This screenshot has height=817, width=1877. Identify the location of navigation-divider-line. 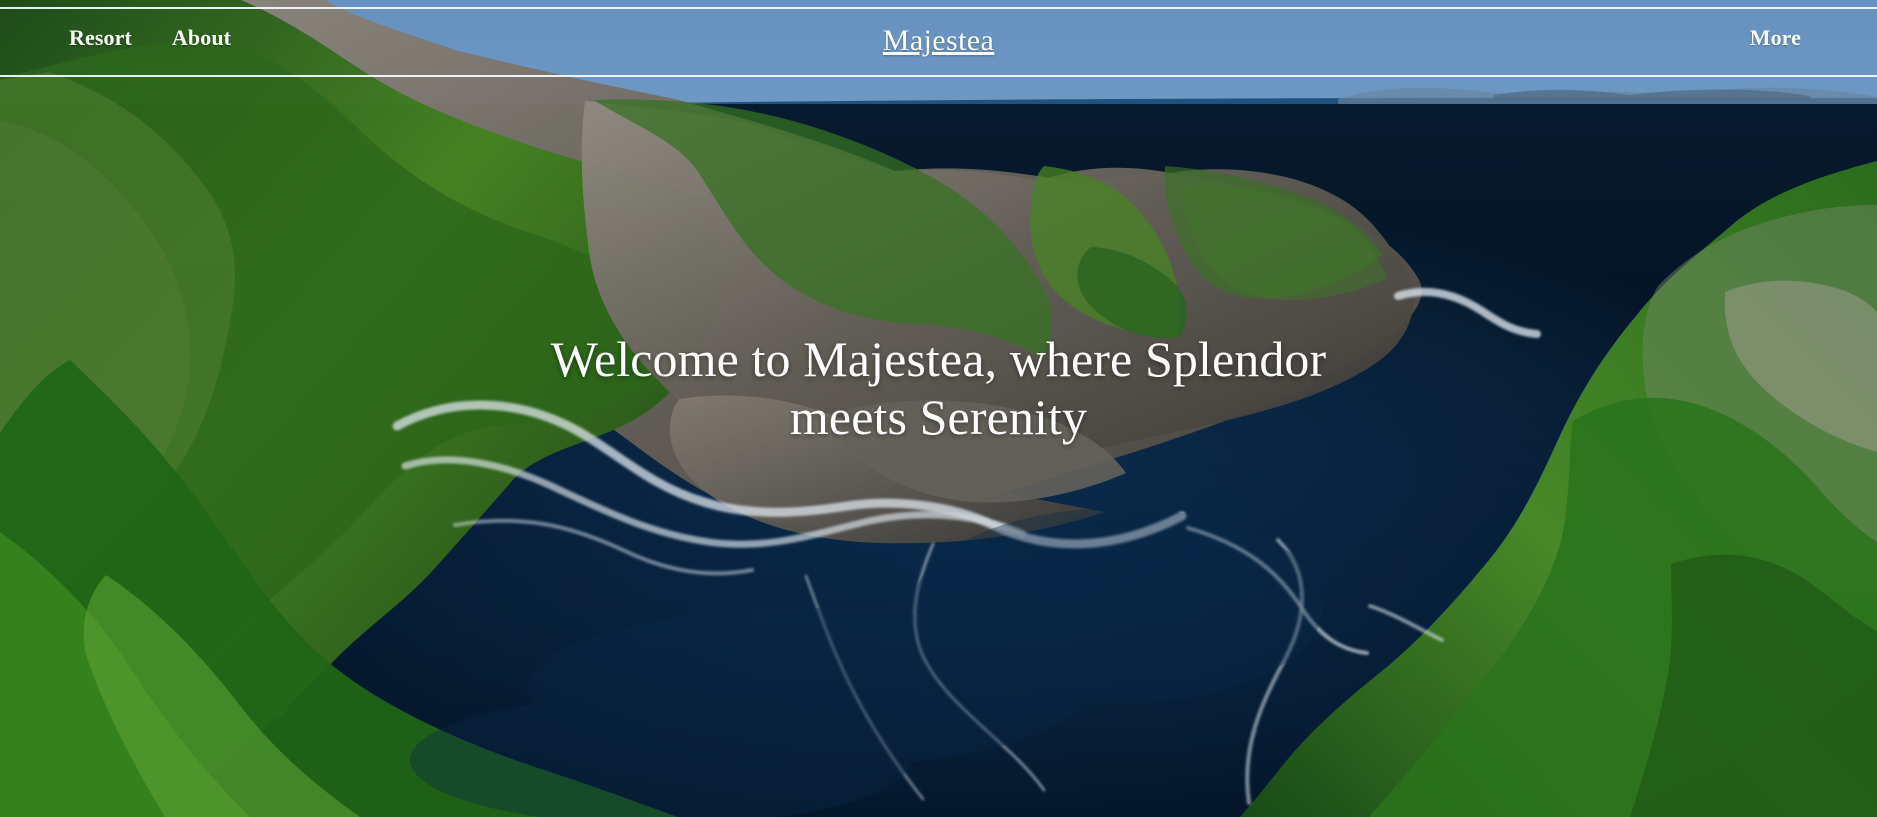
(938, 76).